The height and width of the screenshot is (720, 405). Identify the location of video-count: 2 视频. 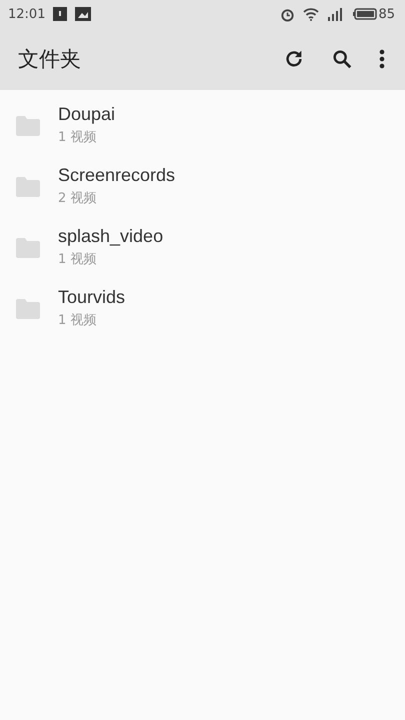
(78, 198).